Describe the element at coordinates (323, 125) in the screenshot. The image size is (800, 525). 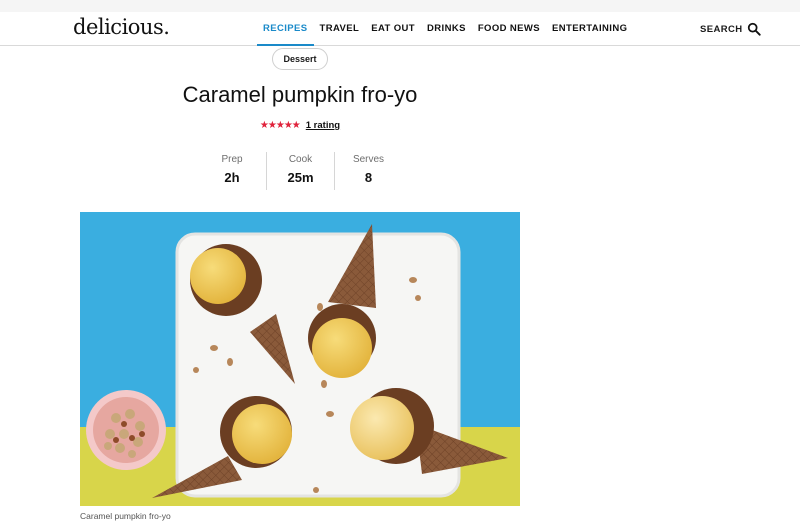
I see `rating-count-link: 1 rating` at that location.